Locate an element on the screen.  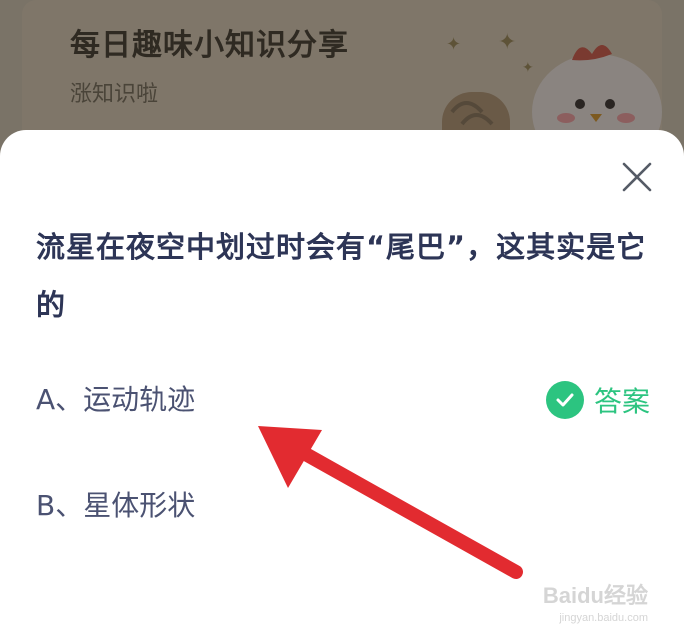
option-b: B、星体形状 is located at coordinates (341, 506).